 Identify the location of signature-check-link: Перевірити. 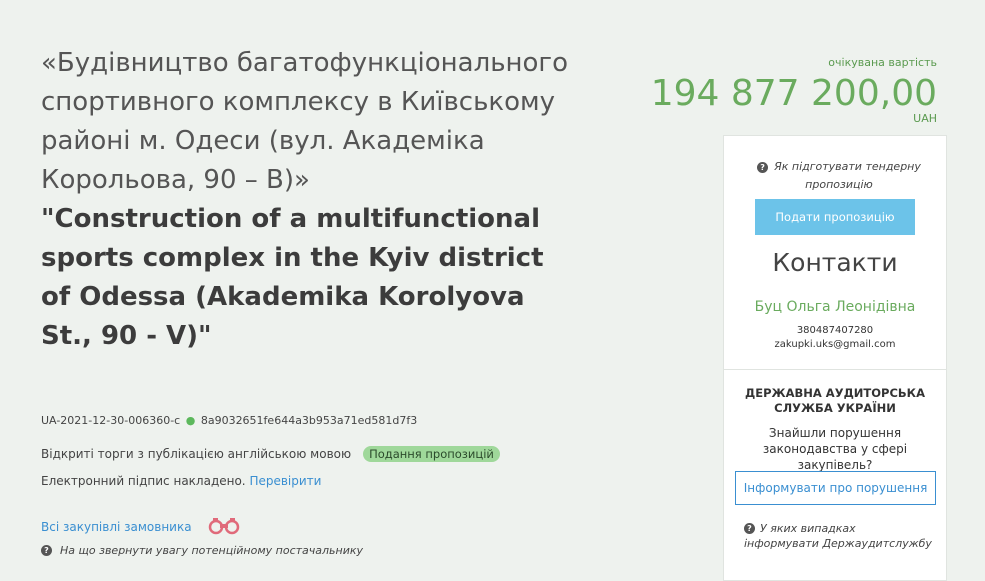
(285, 481).